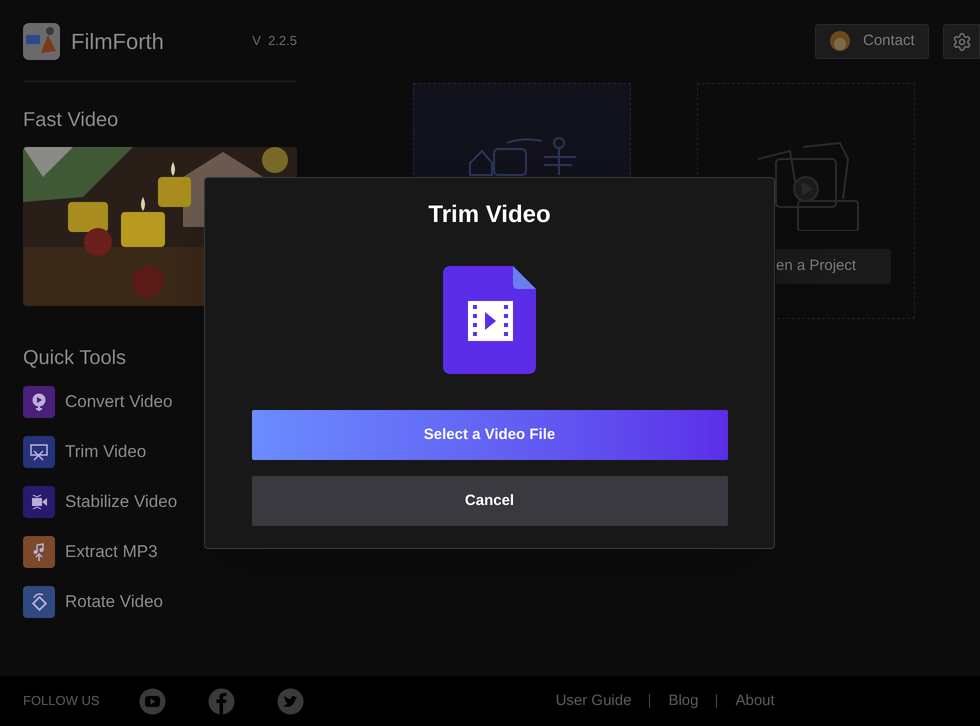 This screenshot has width=980, height=726. Describe the element at coordinates (833, 266) in the screenshot. I see `open-project-button: en a Project` at that location.